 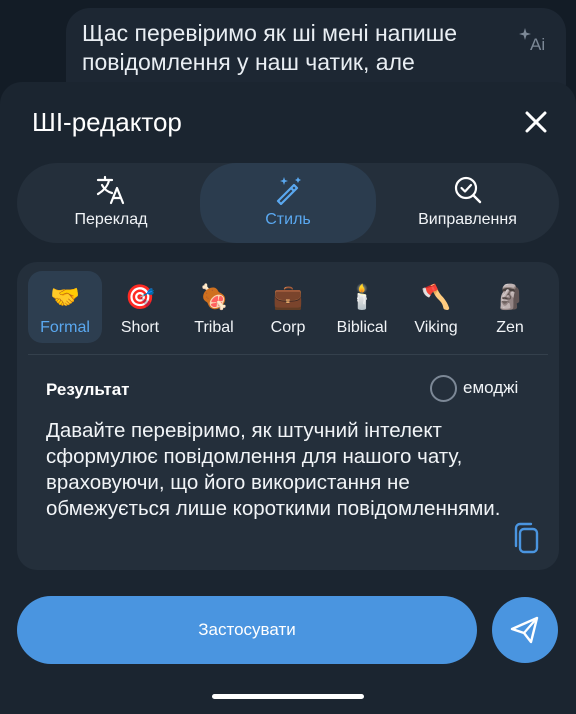 What do you see at coordinates (467, 219) in the screenshot?
I see `tab-proofread-label: Виправлення` at bounding box center [467, 219].